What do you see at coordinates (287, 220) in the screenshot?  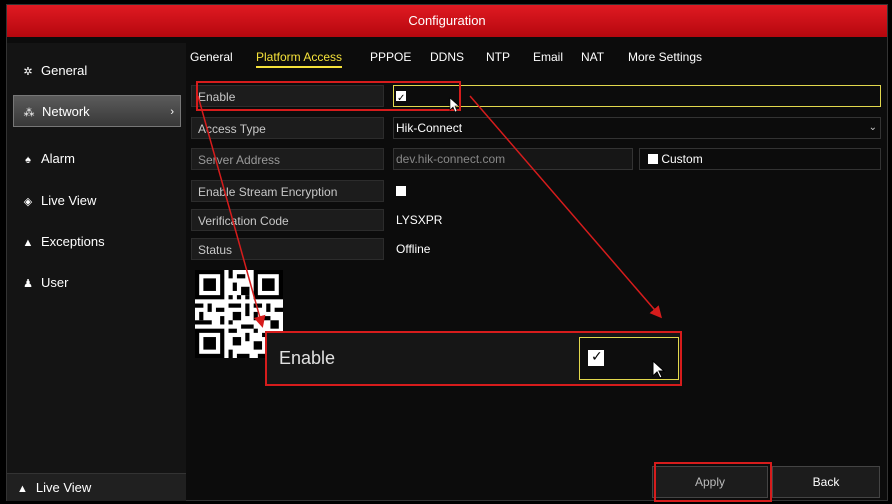 I see `verification-code-label: Verification Code` at bounding box center [287, 220].